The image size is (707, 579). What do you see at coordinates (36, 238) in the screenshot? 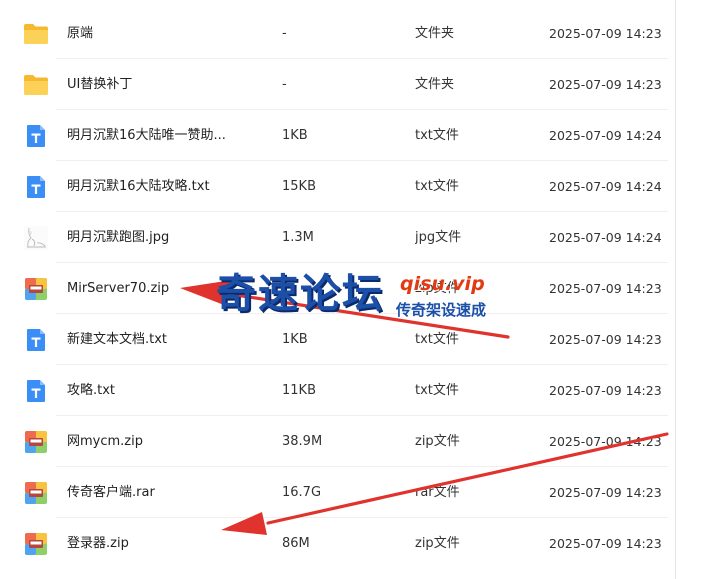
I see `jpg-thumbnail-icon` at bounding box center [36, 238].